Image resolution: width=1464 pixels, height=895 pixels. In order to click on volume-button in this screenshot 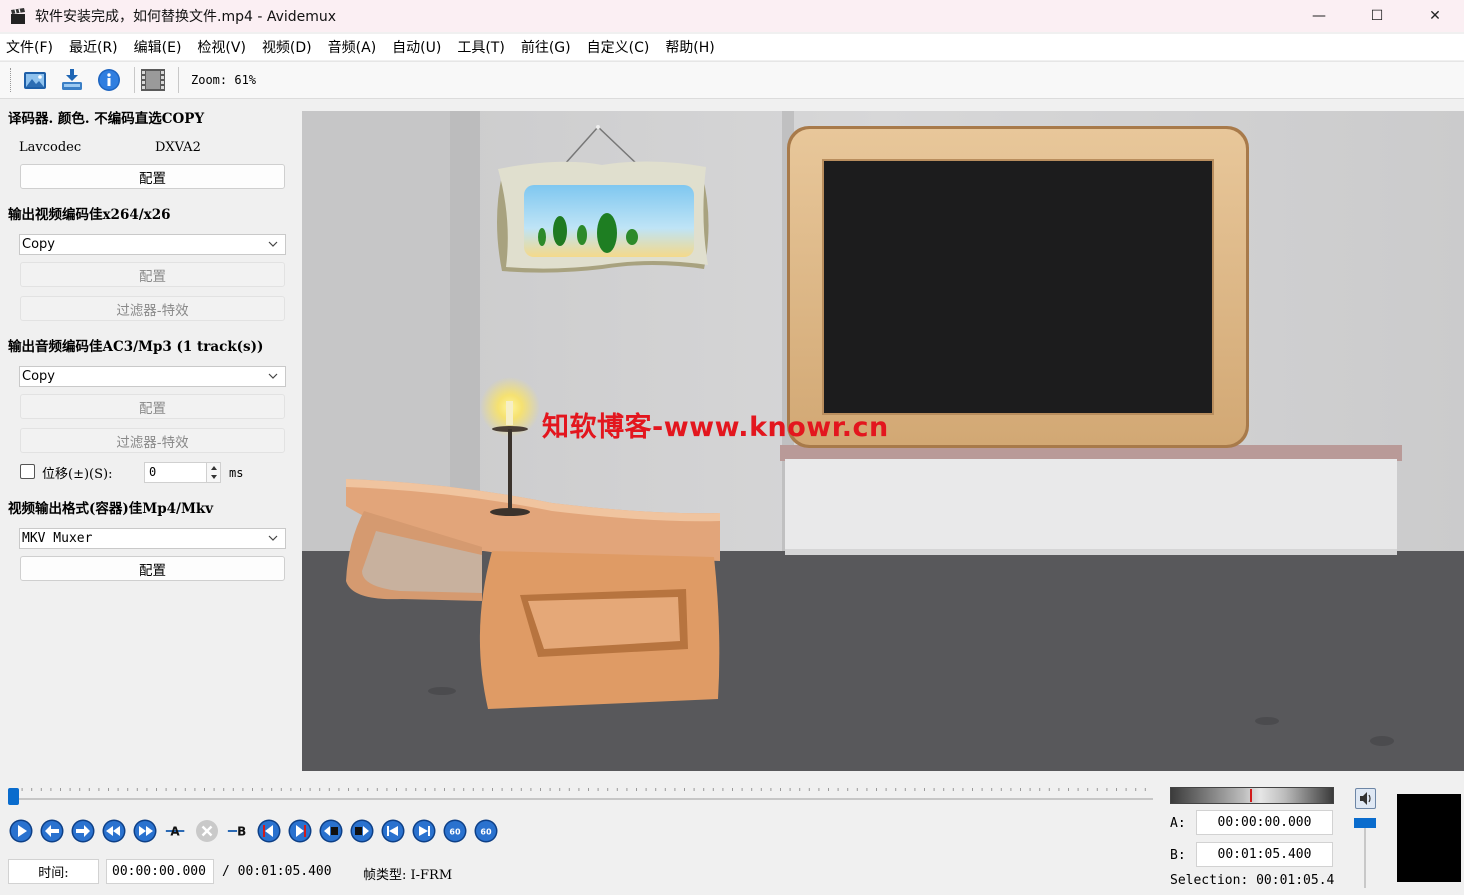, I will do `click(1365, 798)`.